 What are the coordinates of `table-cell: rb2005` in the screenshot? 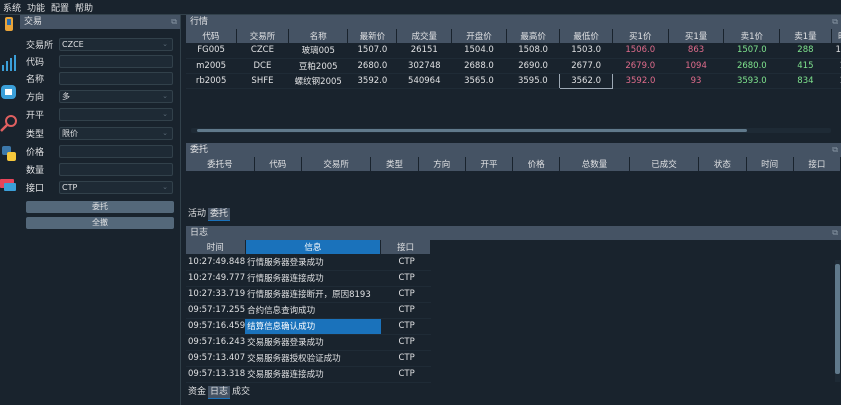 It's located at (211, 81).